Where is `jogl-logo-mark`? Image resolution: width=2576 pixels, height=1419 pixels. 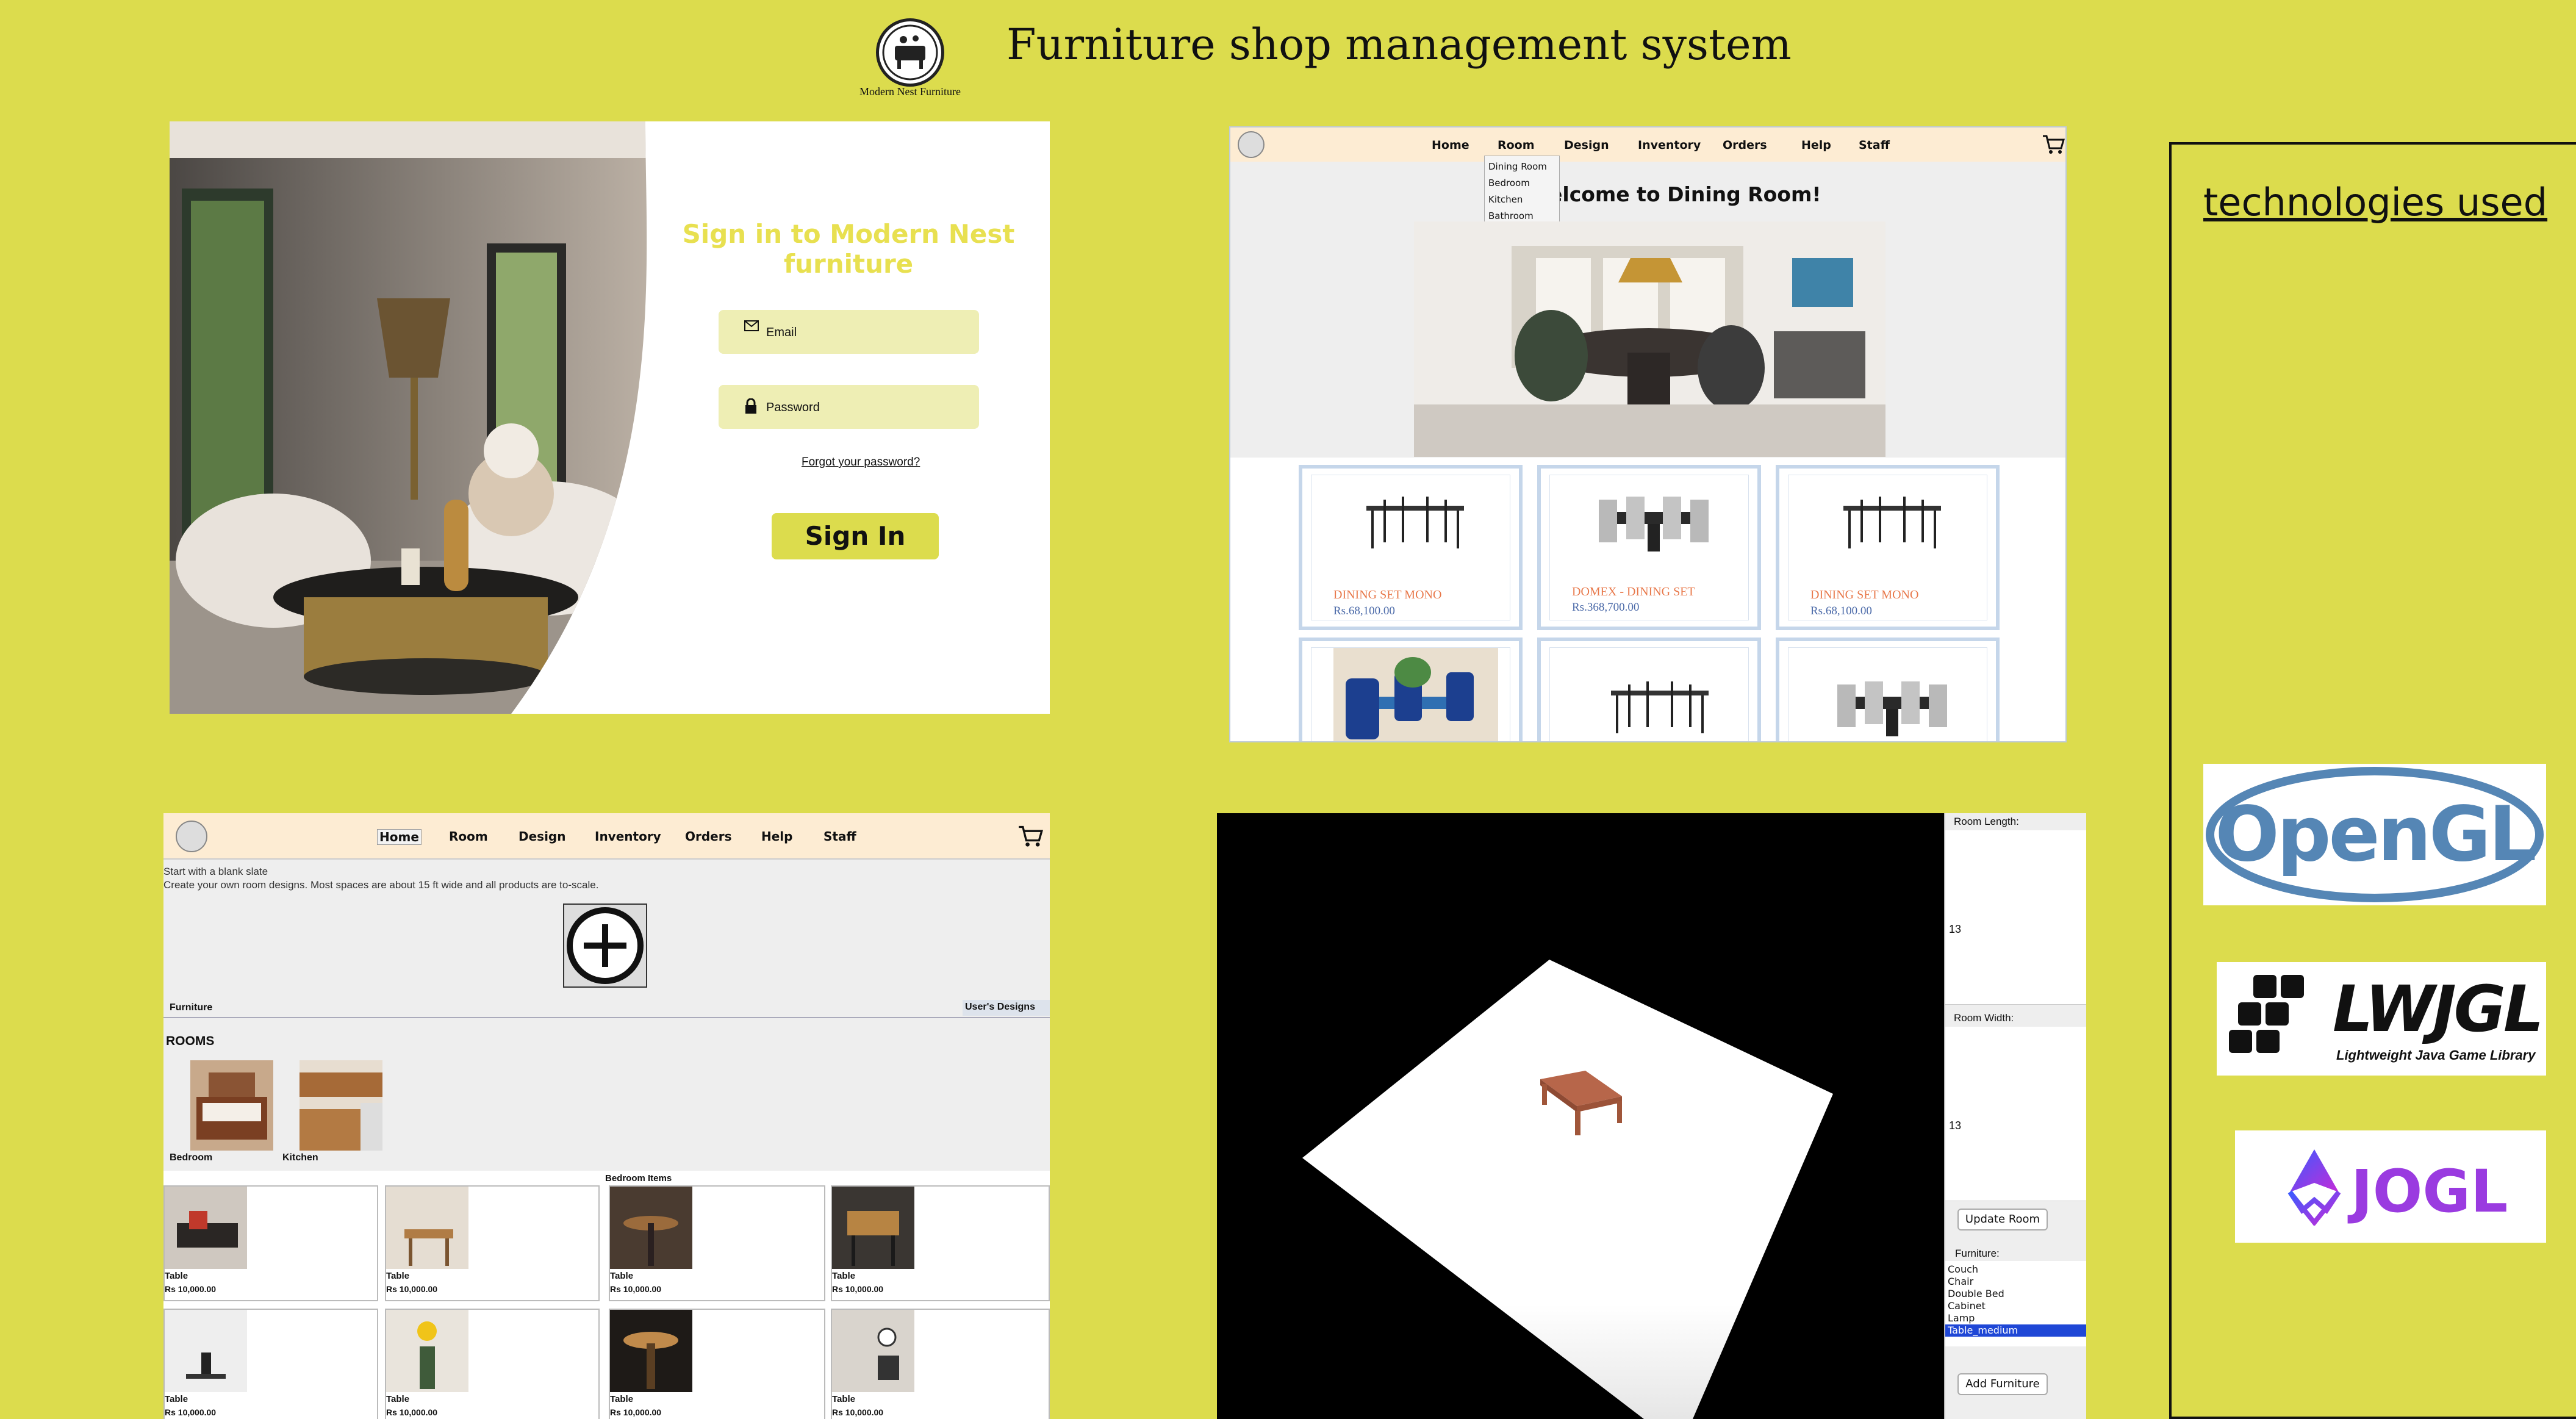 jogl-logo-mark is located at coordinates (2314, 1187).